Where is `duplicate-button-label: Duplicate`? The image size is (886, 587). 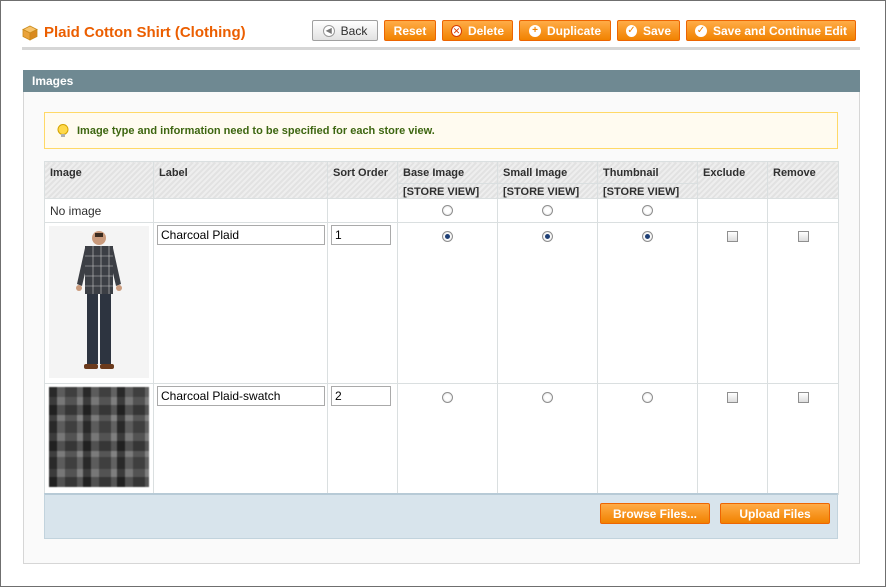 duplicate-button-label: Duplicate is located at coordinates (573, 30).